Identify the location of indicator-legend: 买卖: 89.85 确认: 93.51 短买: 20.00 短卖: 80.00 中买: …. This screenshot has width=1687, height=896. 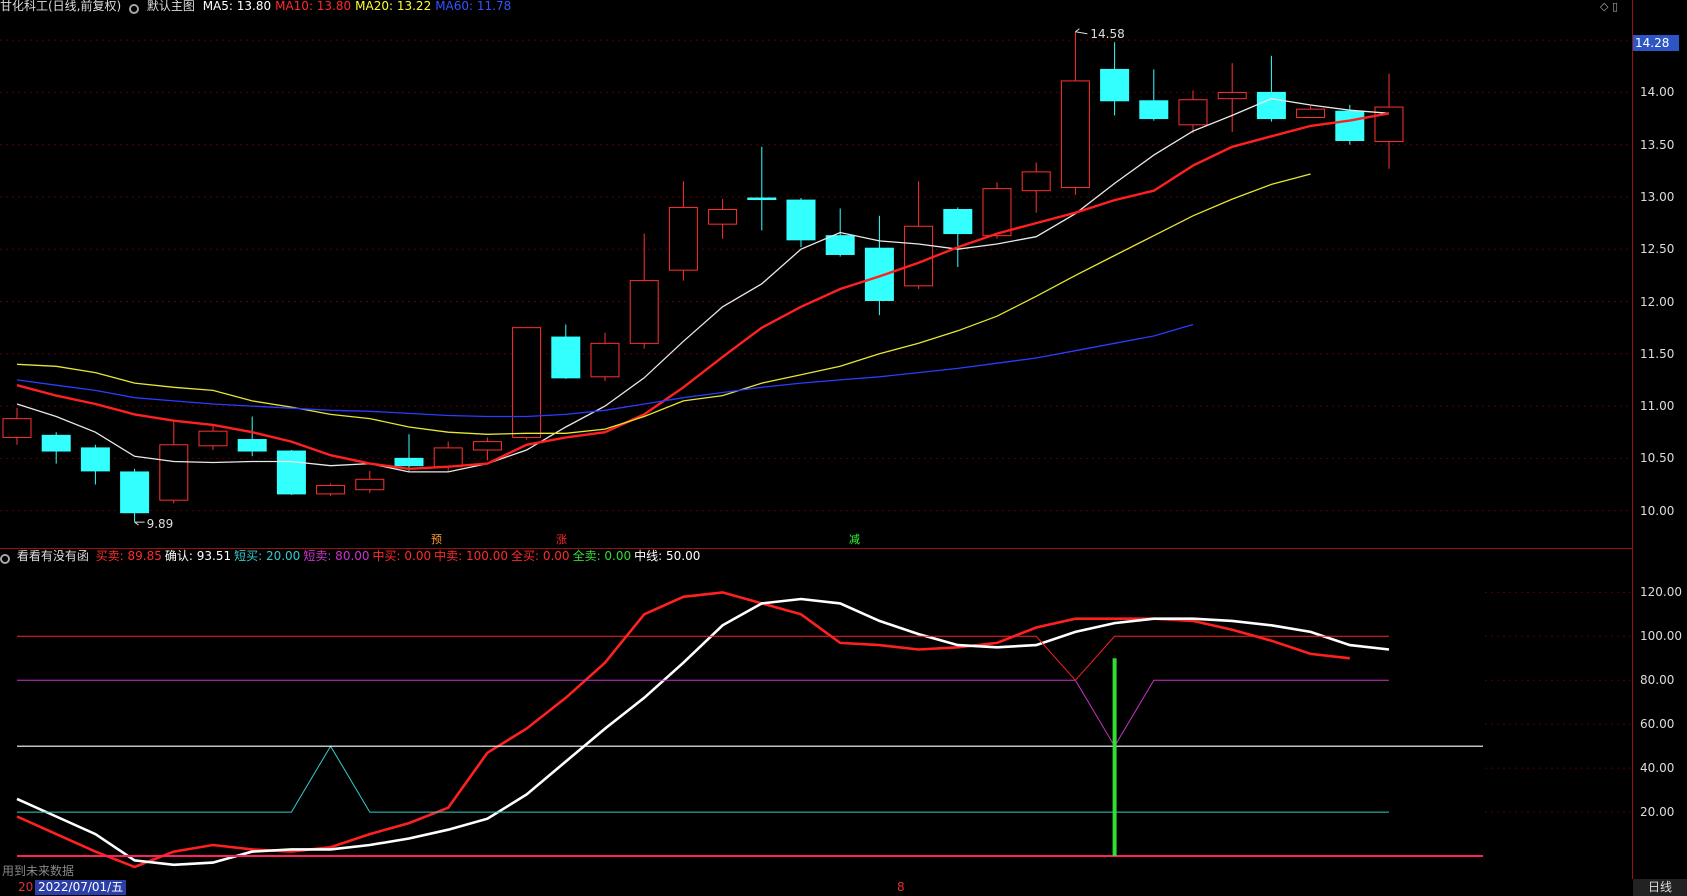
(400, 556).